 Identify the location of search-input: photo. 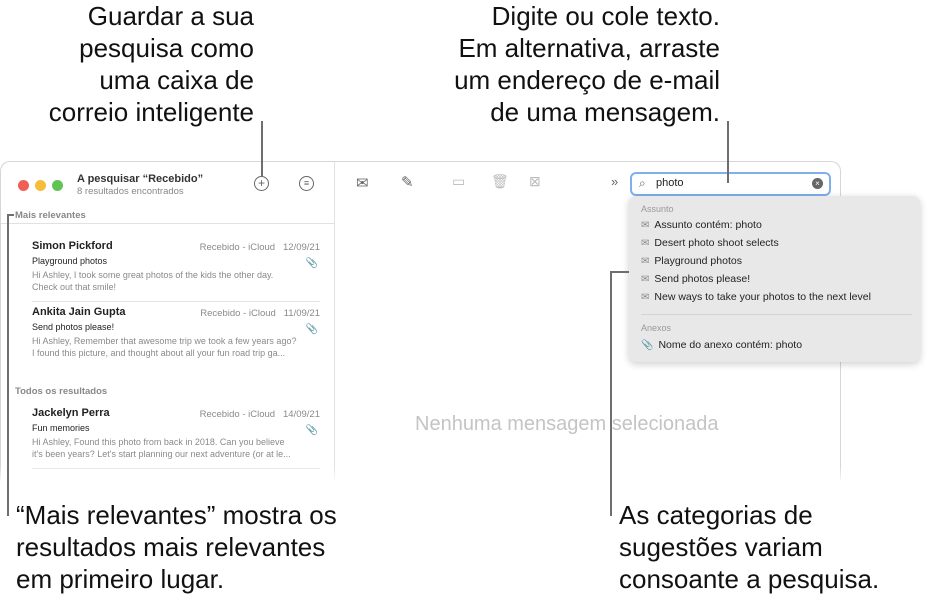
(670, 183).